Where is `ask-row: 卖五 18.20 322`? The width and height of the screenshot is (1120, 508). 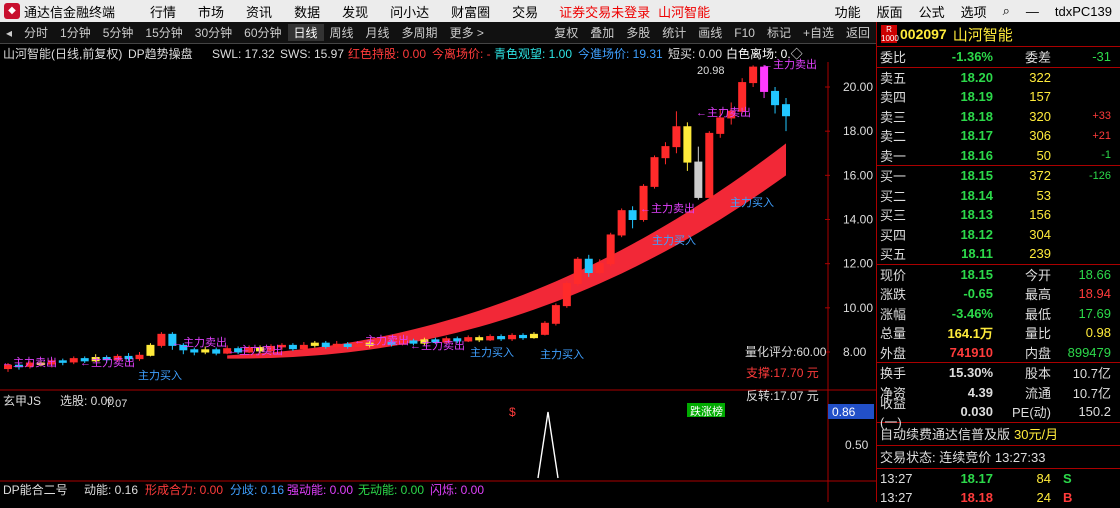 ask-row: 卖五 18.20 322 is located at coordinates (998, 78).